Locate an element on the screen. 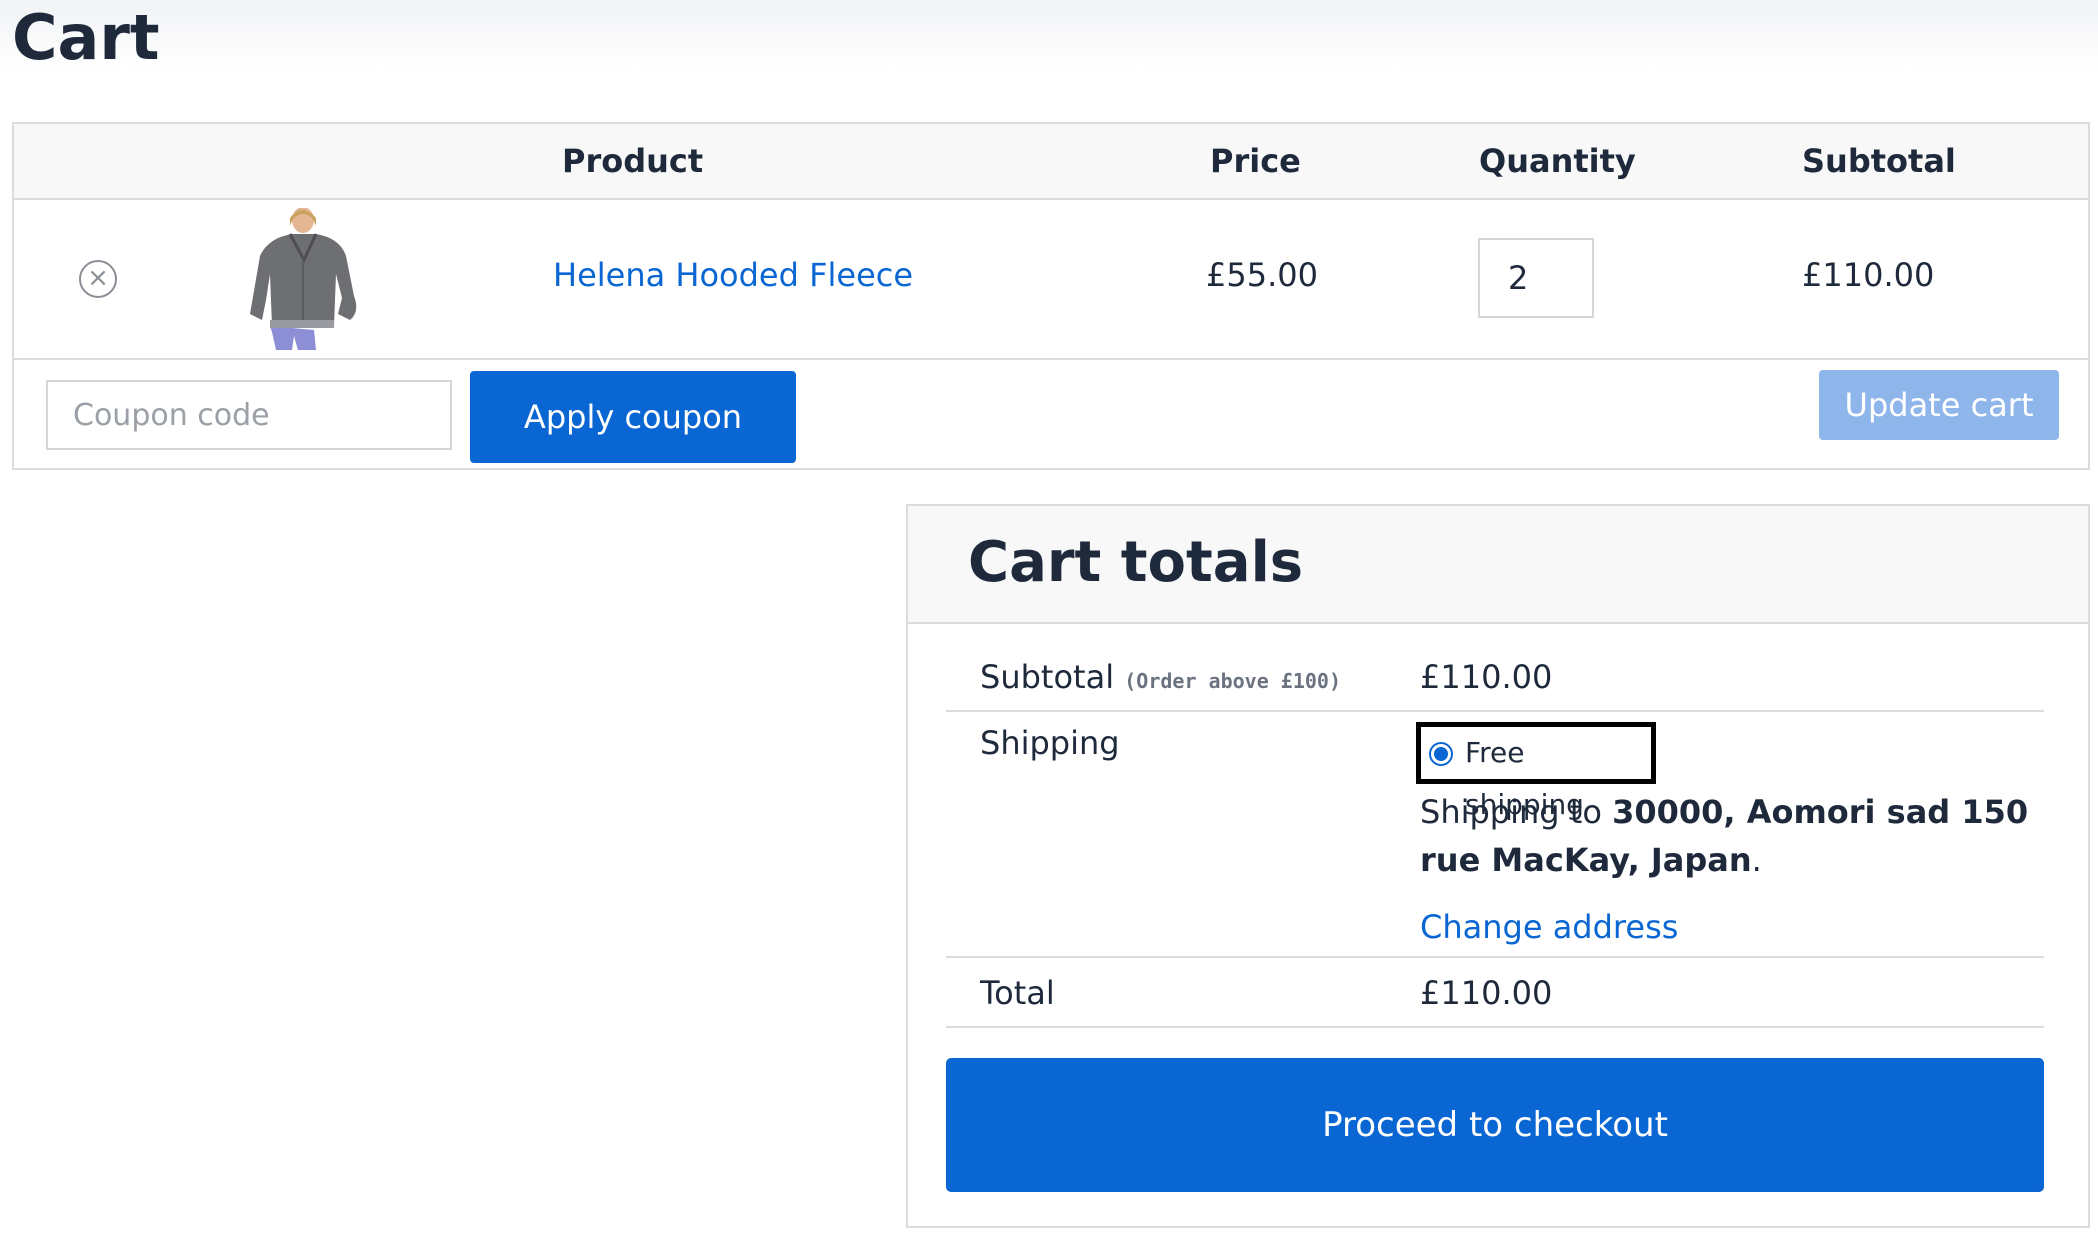  close-circle-icon: × is located at coordinates (98, 278).